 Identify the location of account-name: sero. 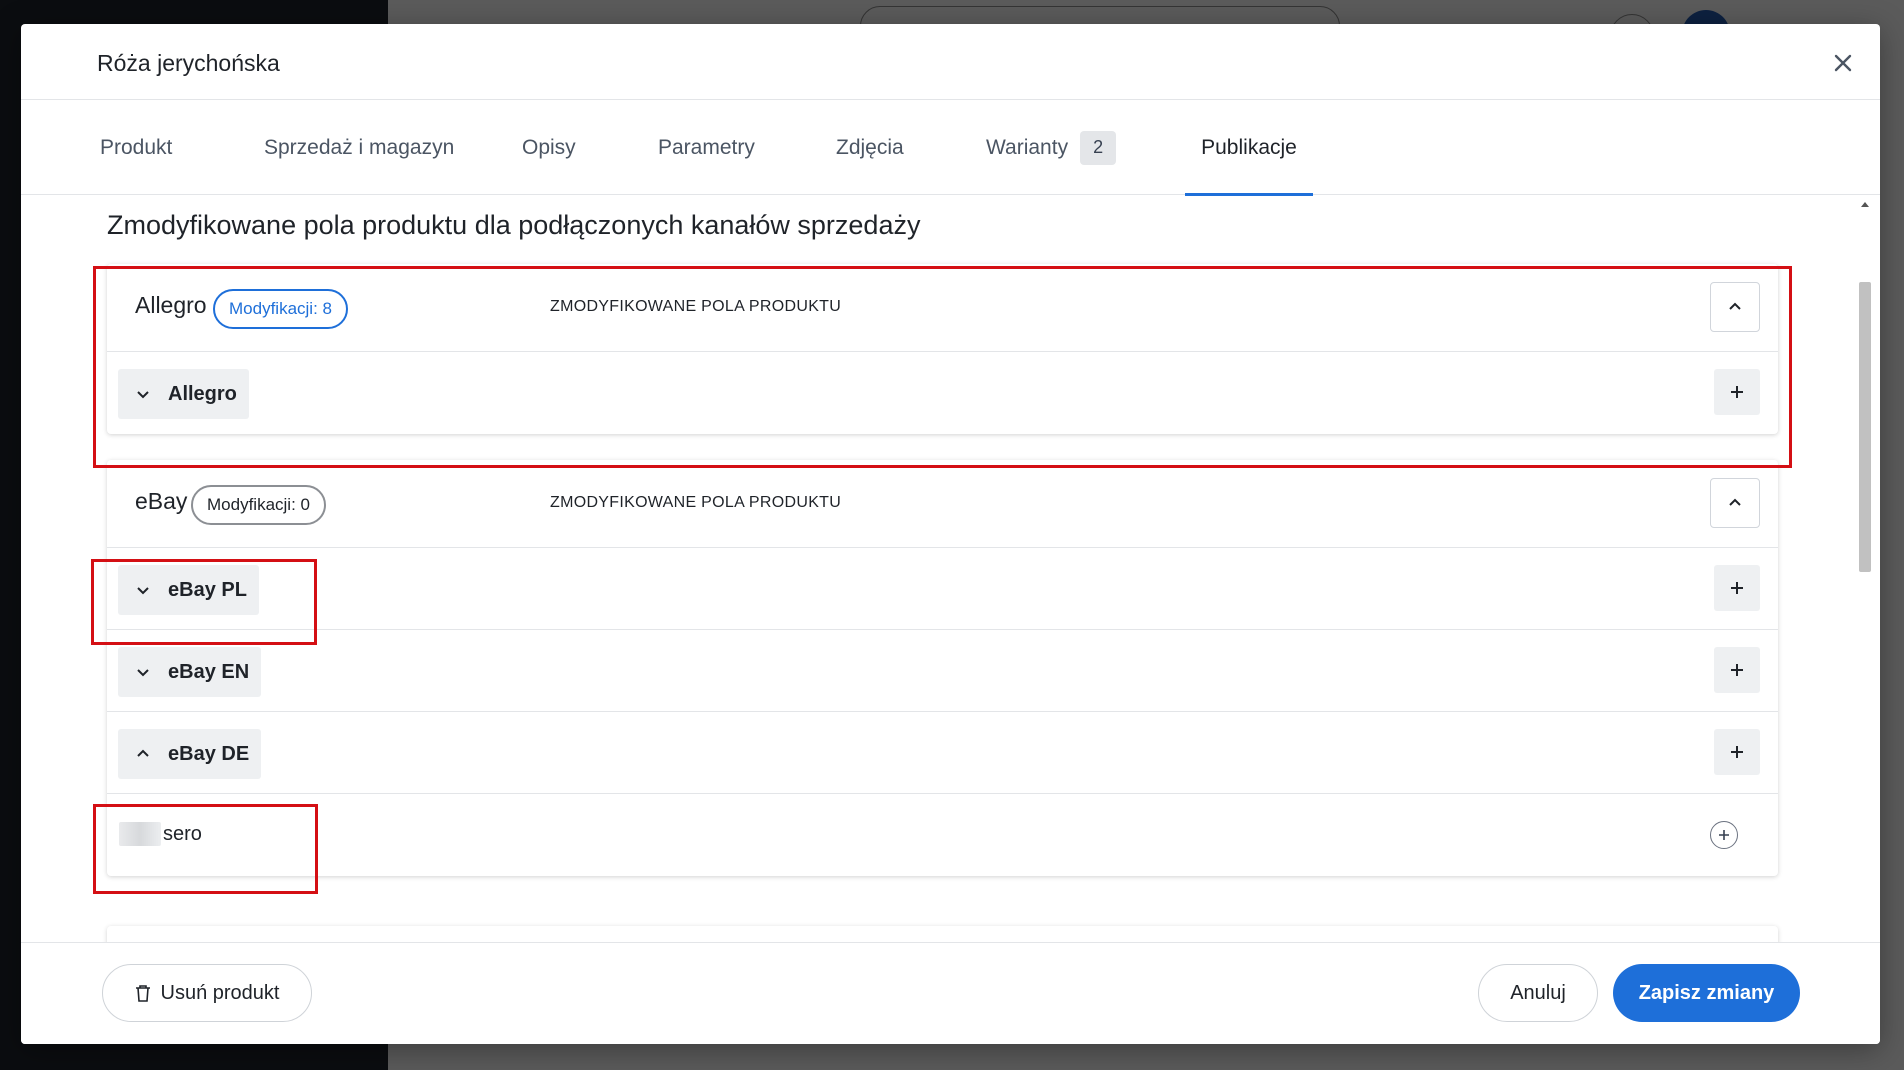
(160, 834).